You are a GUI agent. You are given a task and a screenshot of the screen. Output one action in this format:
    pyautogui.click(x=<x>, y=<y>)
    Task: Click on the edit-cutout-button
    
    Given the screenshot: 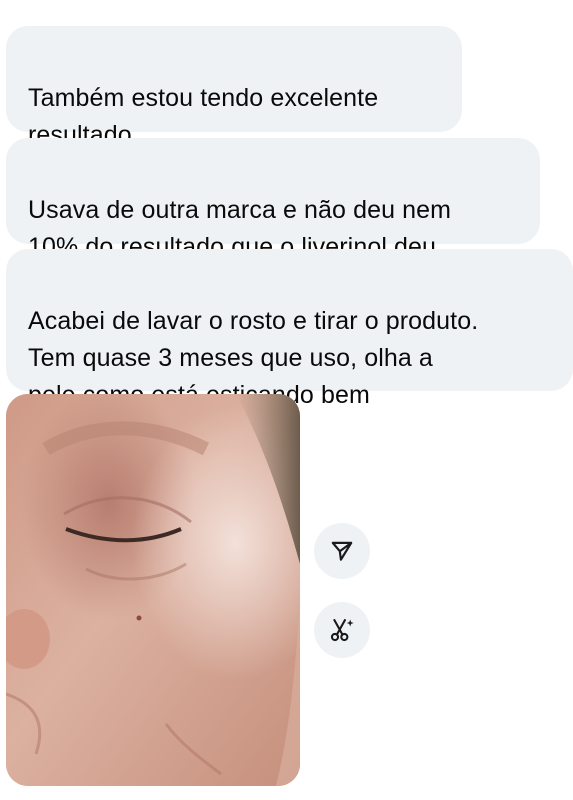 What is the action you would take?
    pyautogui.click(x=342, y=630)
    